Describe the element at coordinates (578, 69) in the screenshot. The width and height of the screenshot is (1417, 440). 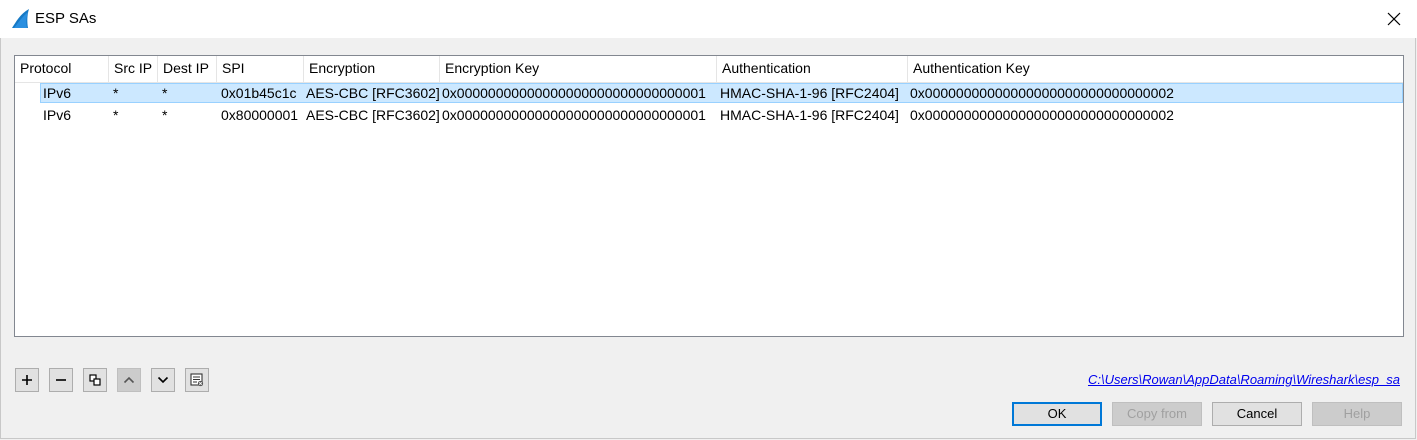
I see `column-header-encryption-key: Encryption Key` at that location.